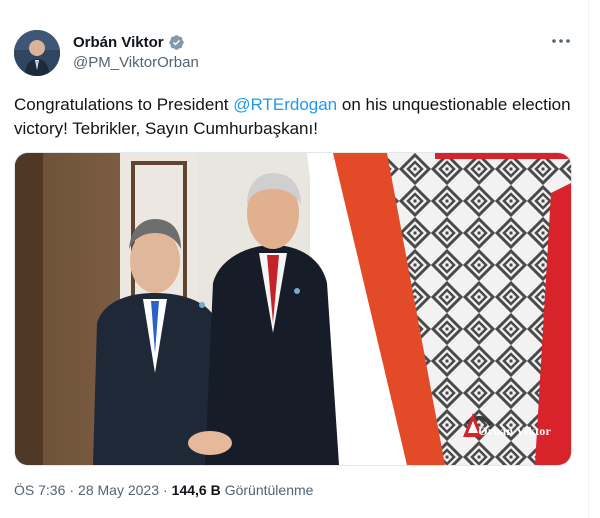  Describe the element at coordinates (118, 490) in the screenshot. I see `timestamp-date: 28 May 2023` at that location.